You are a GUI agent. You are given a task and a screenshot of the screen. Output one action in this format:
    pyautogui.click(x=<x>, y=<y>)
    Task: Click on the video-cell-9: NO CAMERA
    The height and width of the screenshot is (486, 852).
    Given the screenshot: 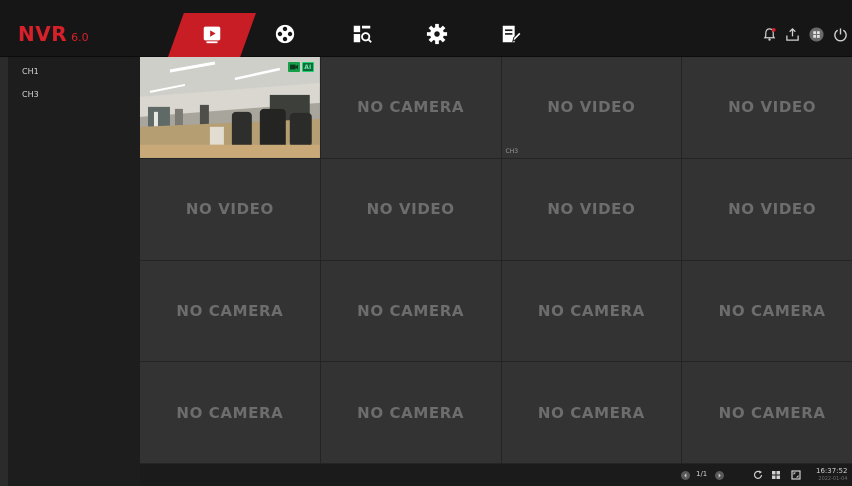 What is the action you would take?
    pyautogui.click(x=230, y=311)
    